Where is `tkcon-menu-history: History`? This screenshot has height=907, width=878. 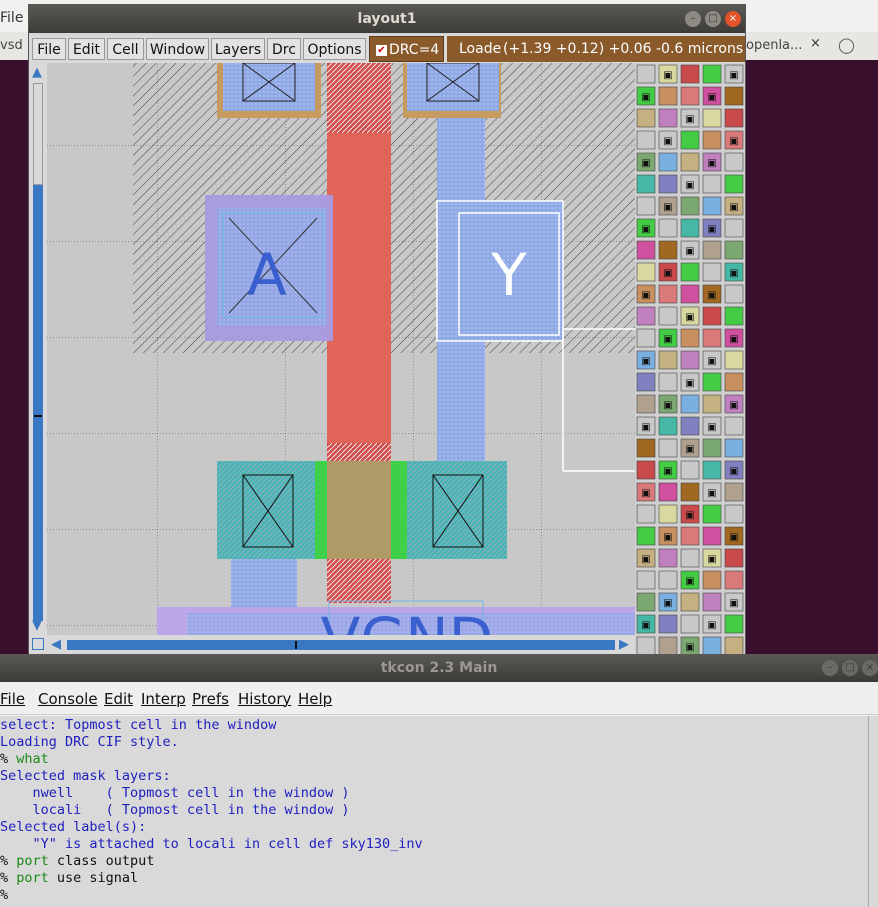
tkcon-menu-history: History is located at coordinates (264, 699).